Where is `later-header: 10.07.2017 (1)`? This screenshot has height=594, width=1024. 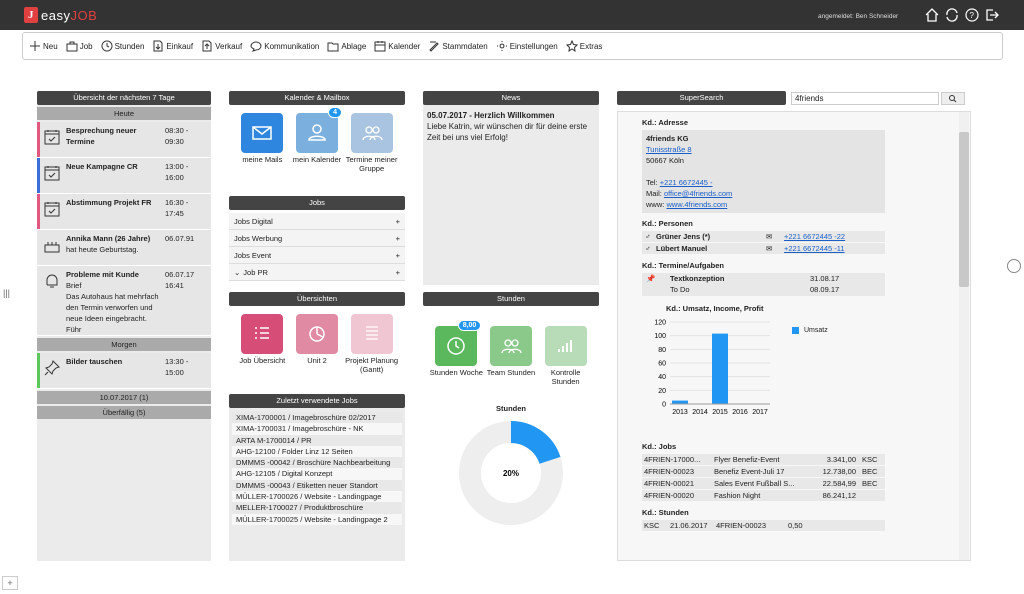 later-header: 10.07.2017 (1) is located at coordinates (124, 397).